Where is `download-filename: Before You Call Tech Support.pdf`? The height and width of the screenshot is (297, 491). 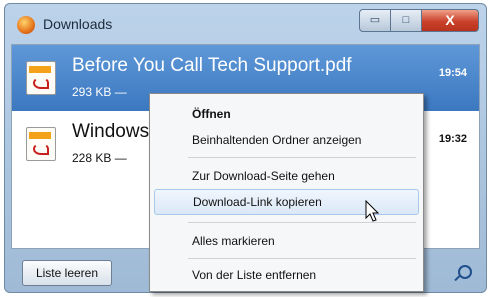 download-filename: Before You Call Tech Support.pdf is located at coordinates (212, 65).